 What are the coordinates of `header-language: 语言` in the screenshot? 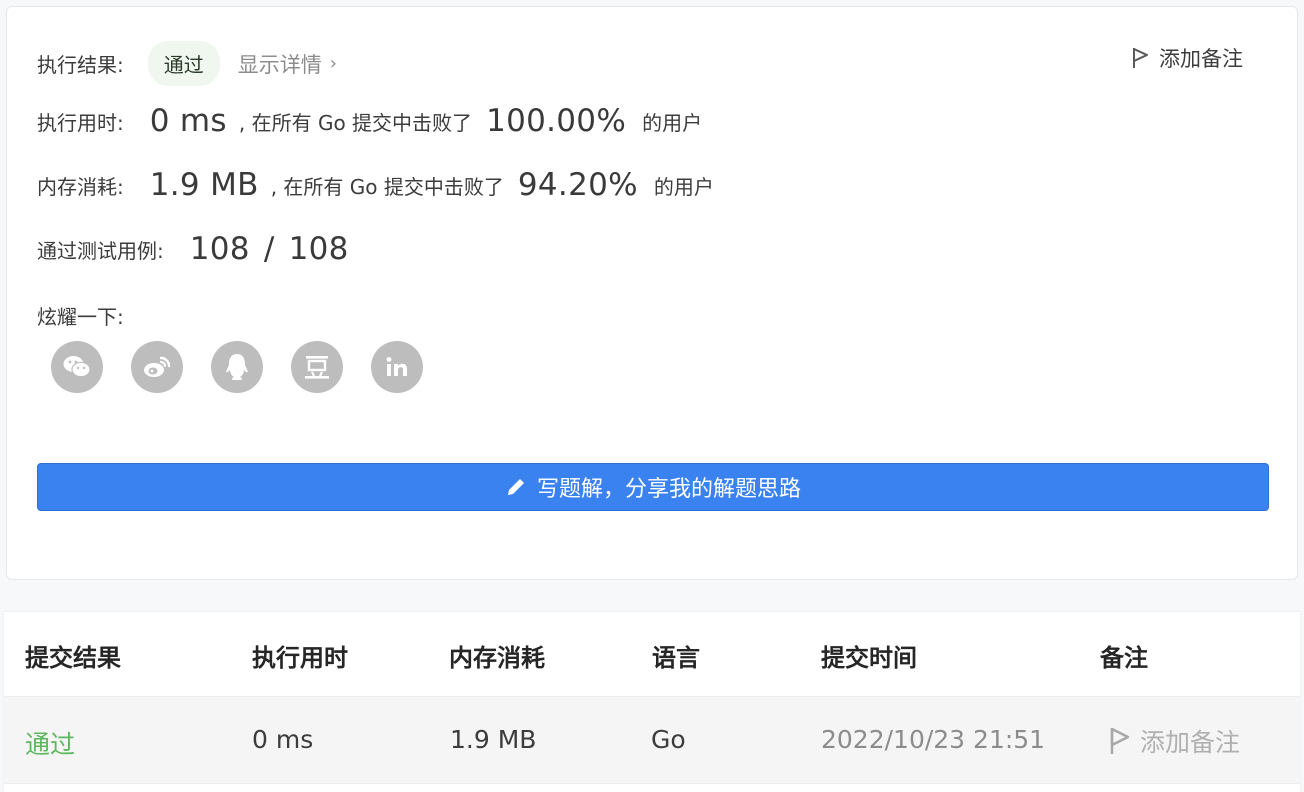 It's located at (676, 658).